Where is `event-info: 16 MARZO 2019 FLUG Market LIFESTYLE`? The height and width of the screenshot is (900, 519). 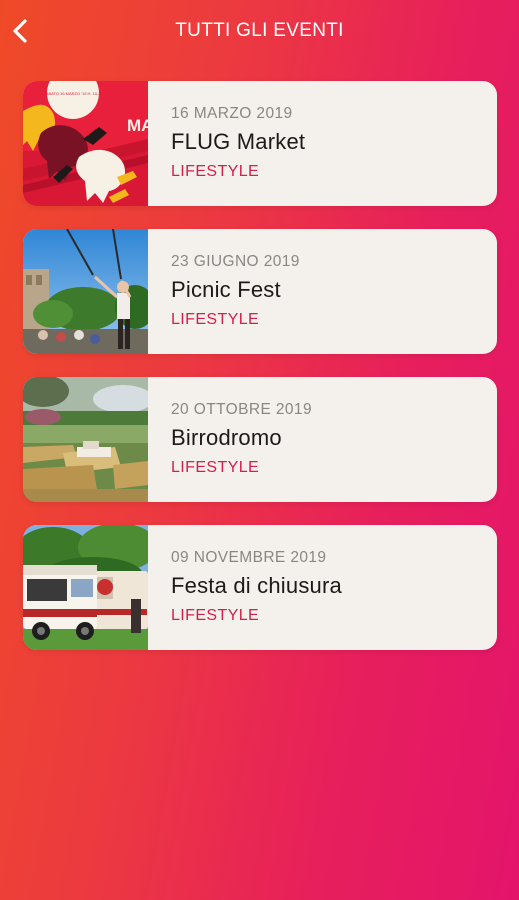
event-info: 16 MARZO 2019 FLUG Market LIFESTYLE is located at coordinates (226, 143).